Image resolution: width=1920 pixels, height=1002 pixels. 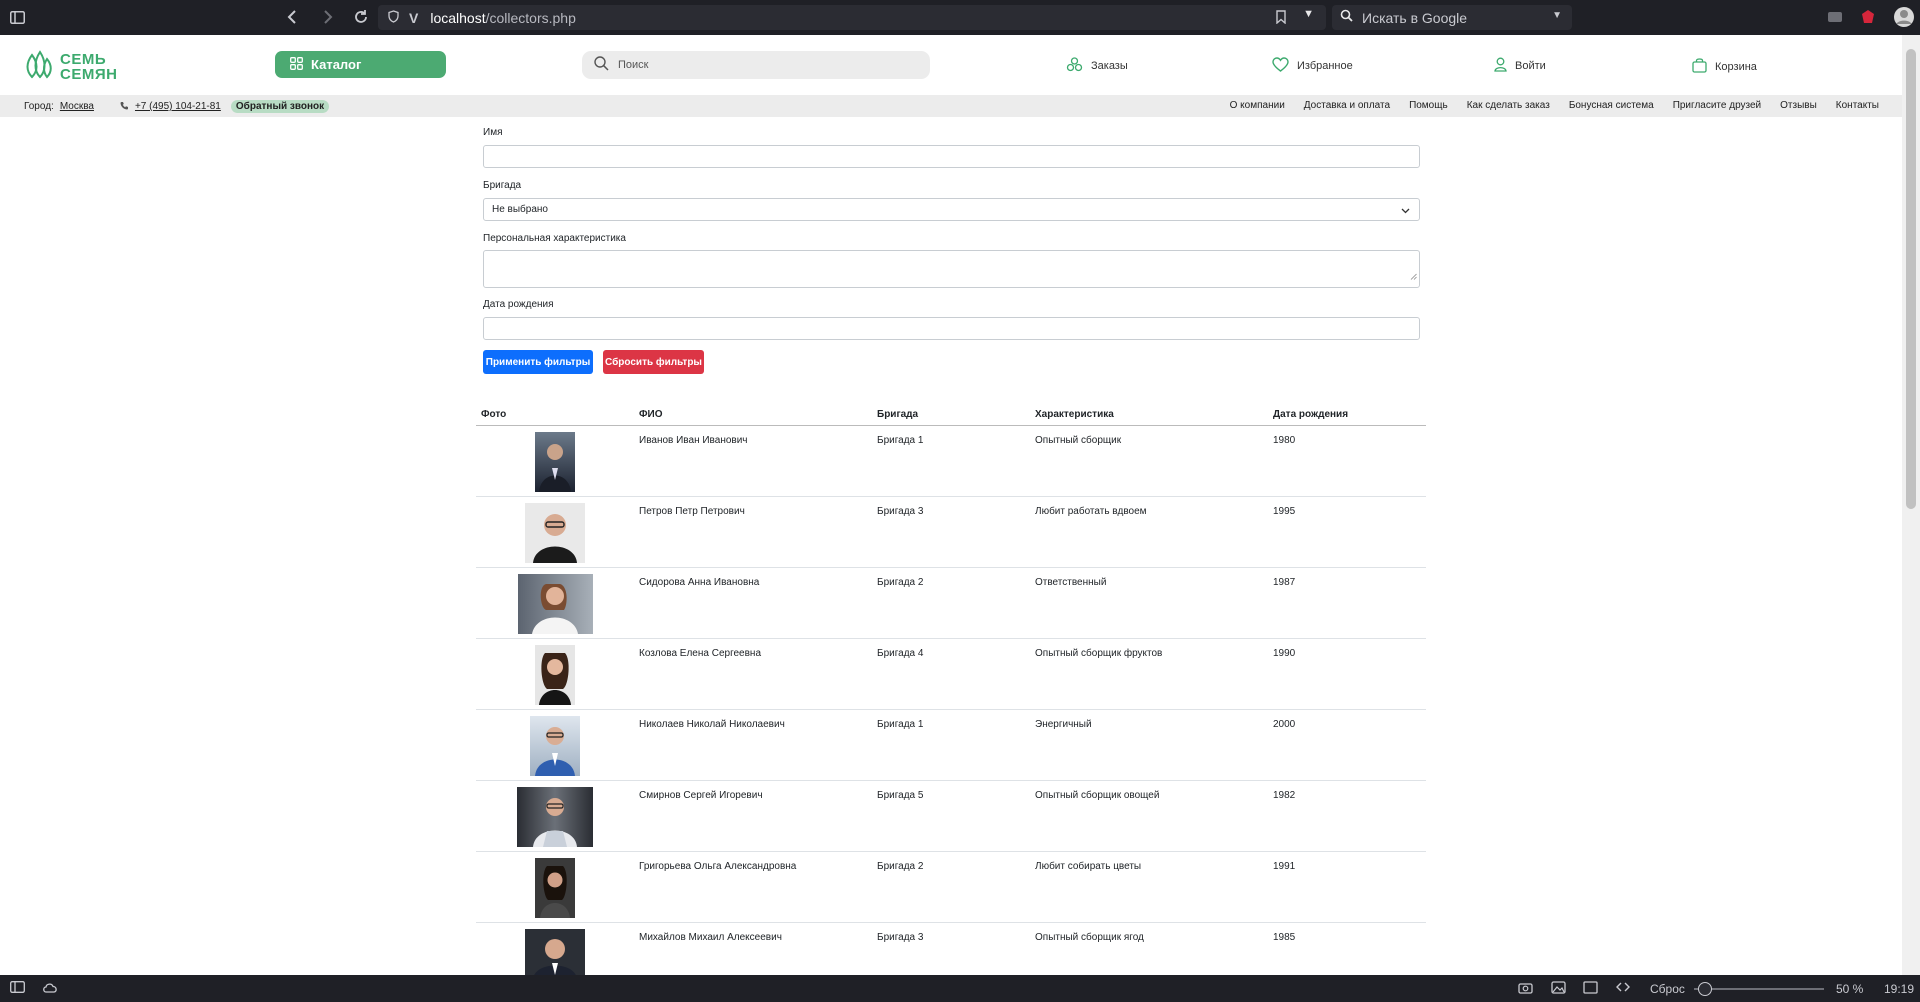 I want to click on reload-icon, so click(x=361, y=17).